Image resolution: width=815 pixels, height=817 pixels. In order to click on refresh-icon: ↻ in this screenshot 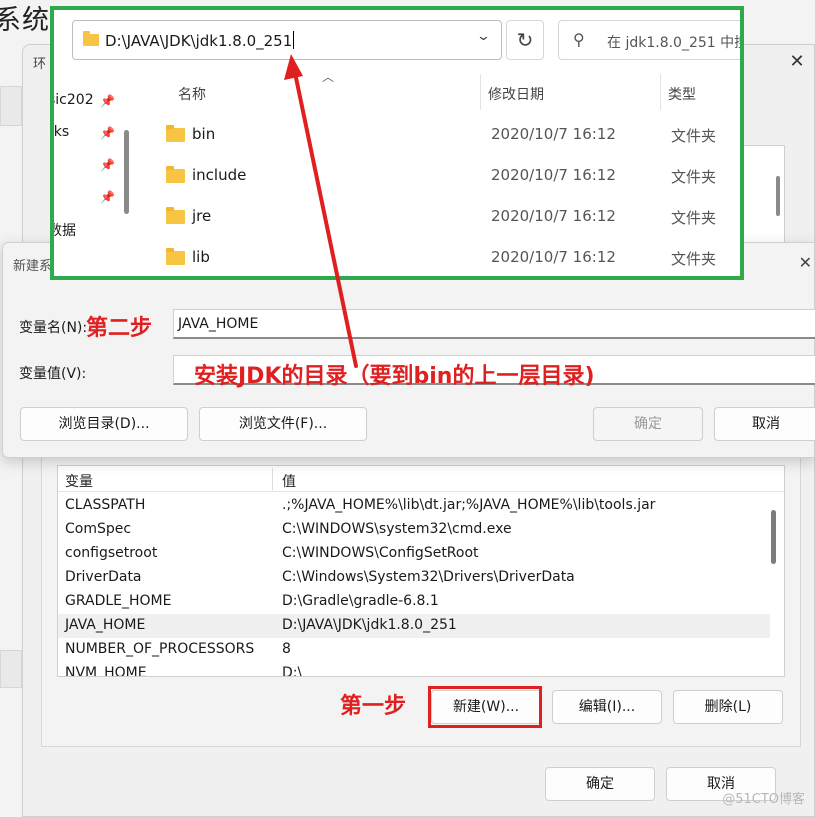, I will do `click(525, 40)`.